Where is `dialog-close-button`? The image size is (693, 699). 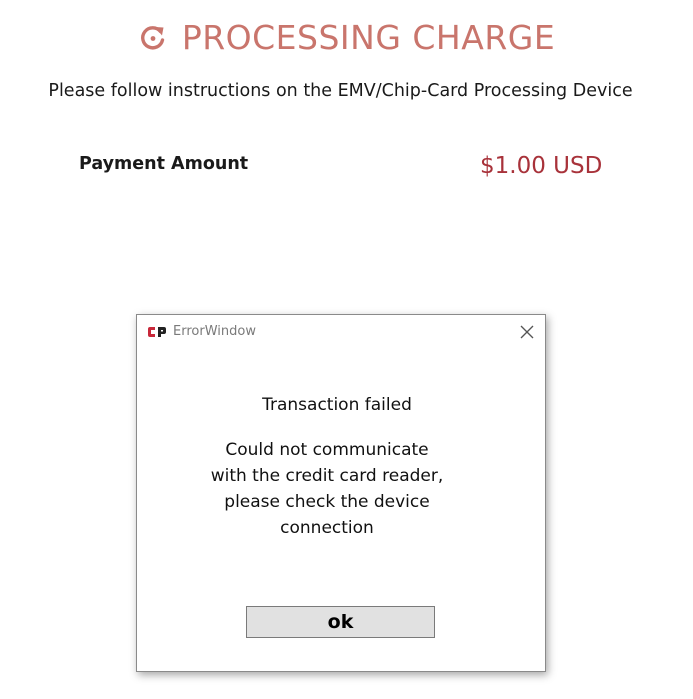 dialog-close-button is located at coordinates (527, 332).